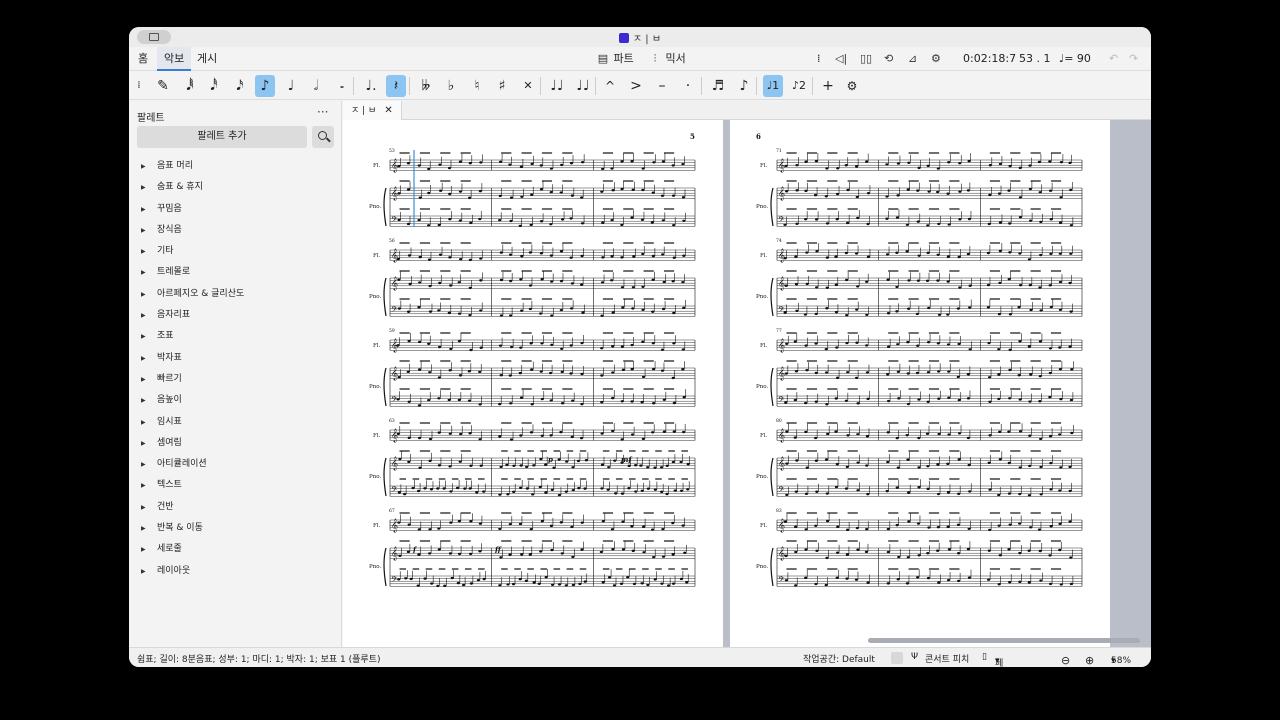  Describe the element at coordinates (528, 86) in the screenshot. I see `double-sharp-button: ✕` at that location.